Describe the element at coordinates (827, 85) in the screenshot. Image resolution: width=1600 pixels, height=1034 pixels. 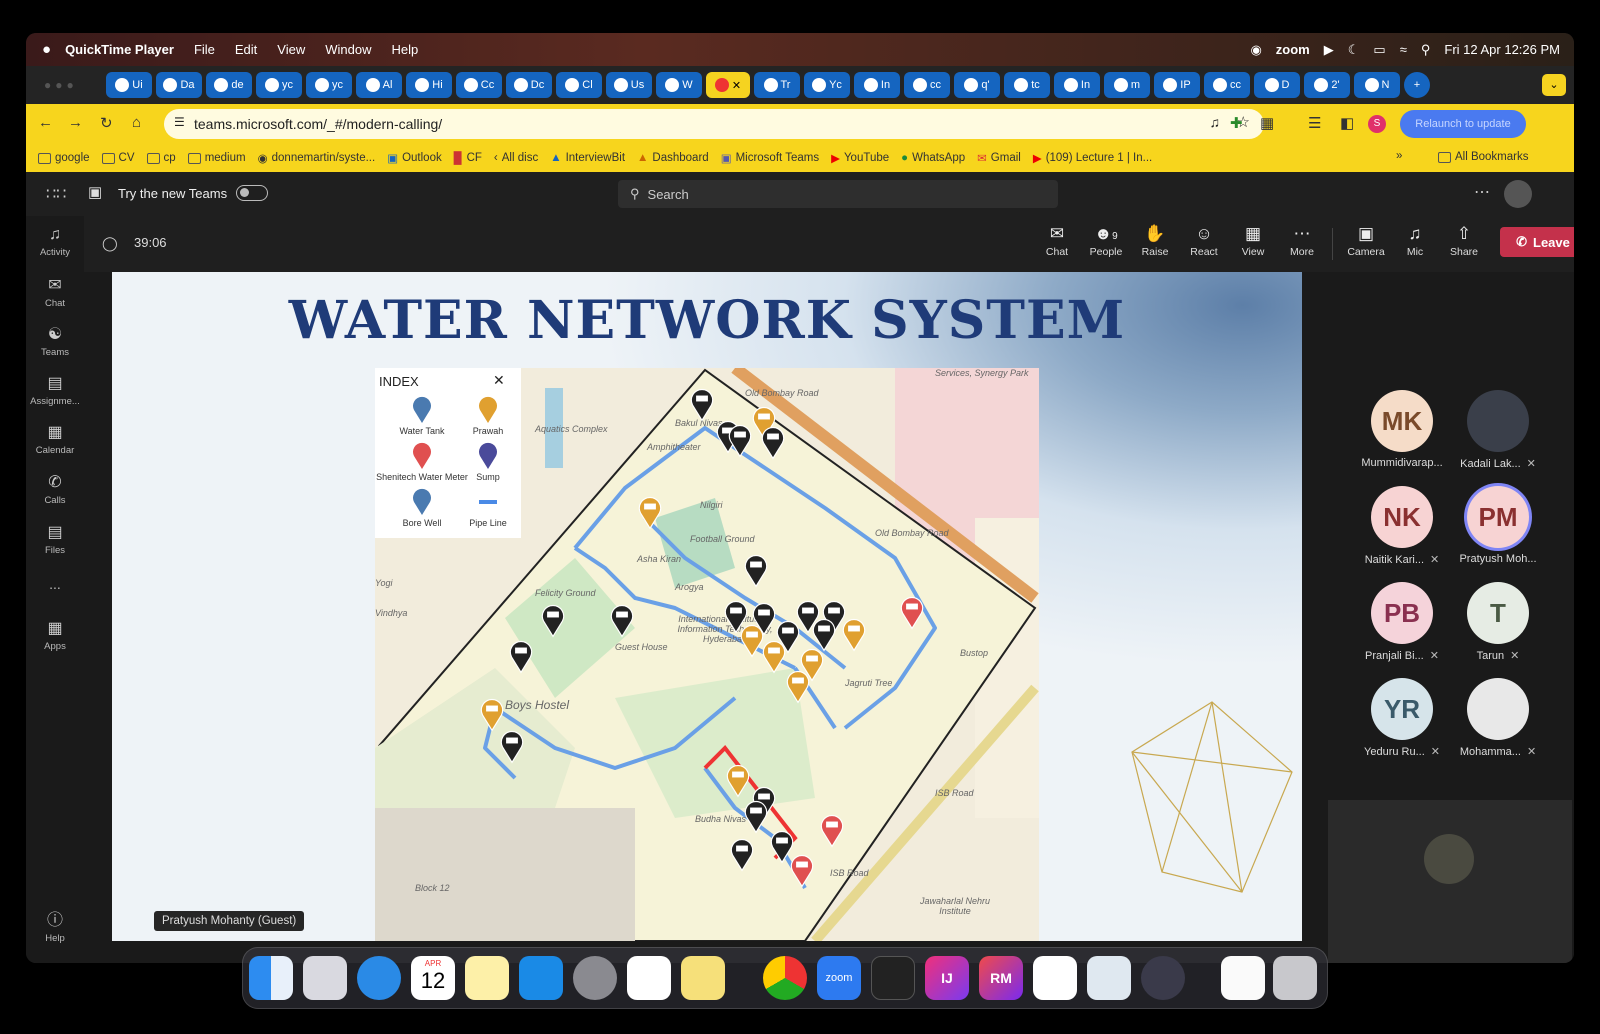
I see `browser-tab: Yc` at that location.